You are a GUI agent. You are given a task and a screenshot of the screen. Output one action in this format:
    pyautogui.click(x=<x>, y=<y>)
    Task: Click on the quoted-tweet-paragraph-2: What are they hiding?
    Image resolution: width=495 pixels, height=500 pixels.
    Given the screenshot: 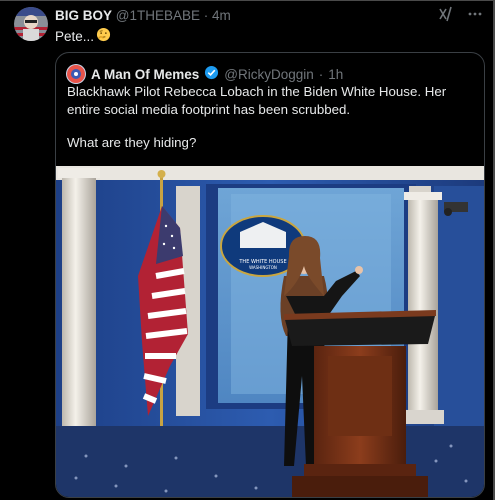 What is the action you would take?
    pyautogui.click(x=132, y=142)
    